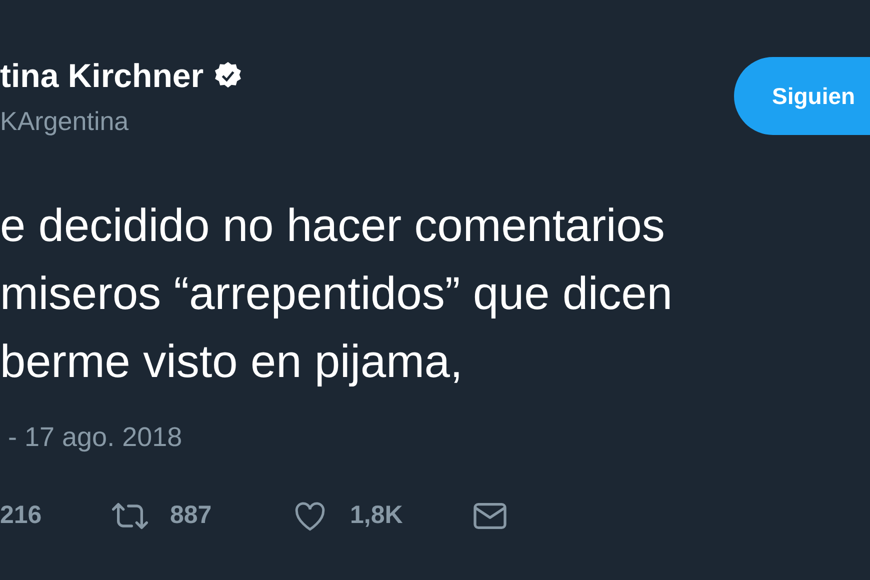  What do you see at coordinates (376, 515) in the screenshot?
I see `action-count: 1,8K` at bounding box center [376, 515].